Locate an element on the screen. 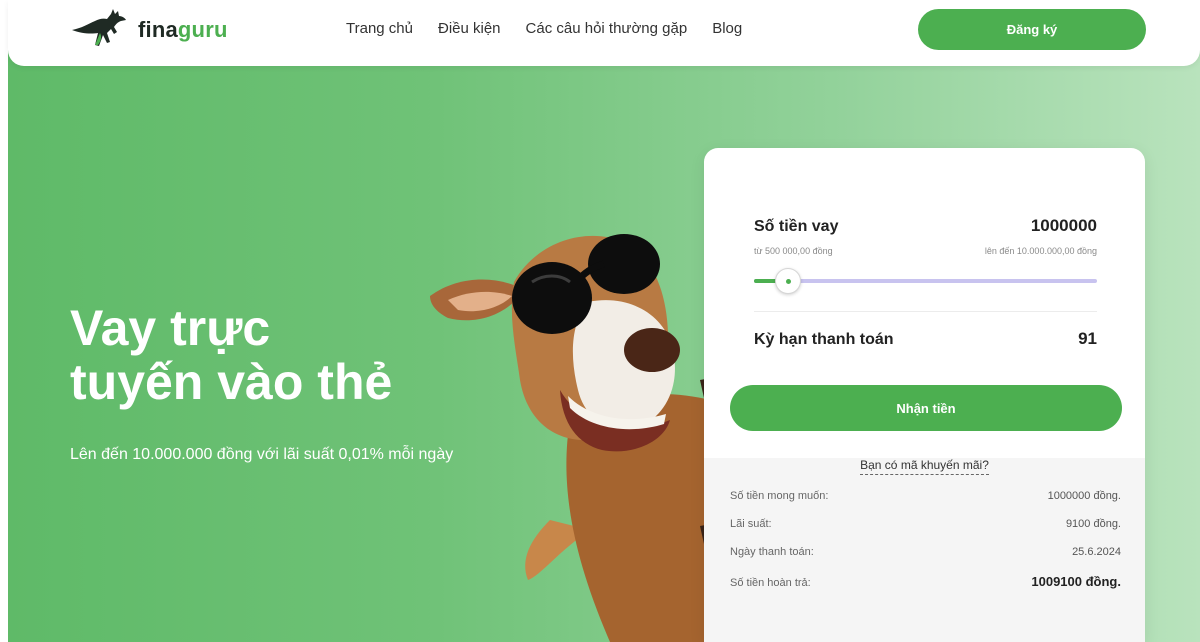  nav-item-conditions: Điều kiện is located at coordinates (469, 28).